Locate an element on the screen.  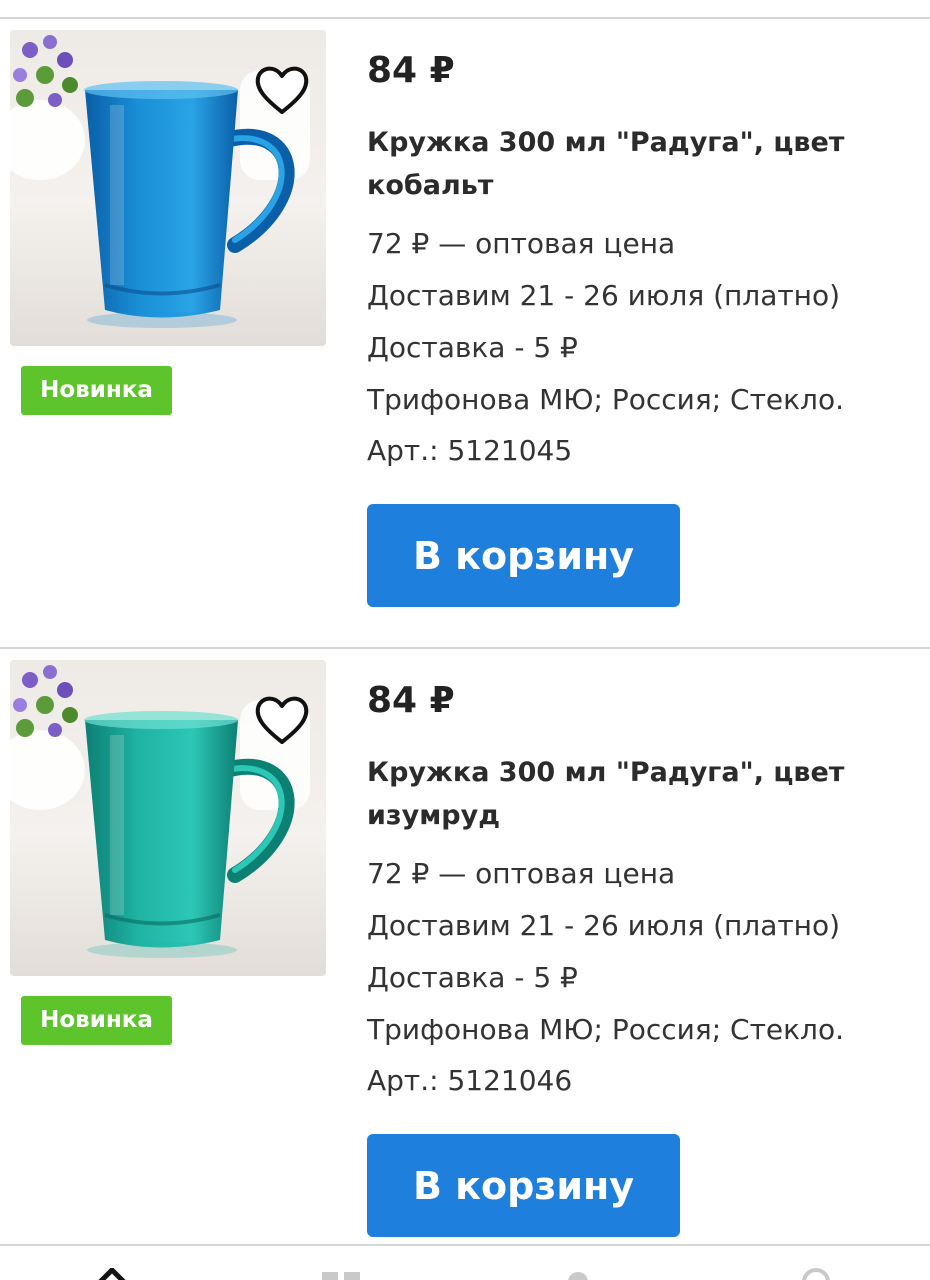
home-icon is located at coordinates (112, 1274).